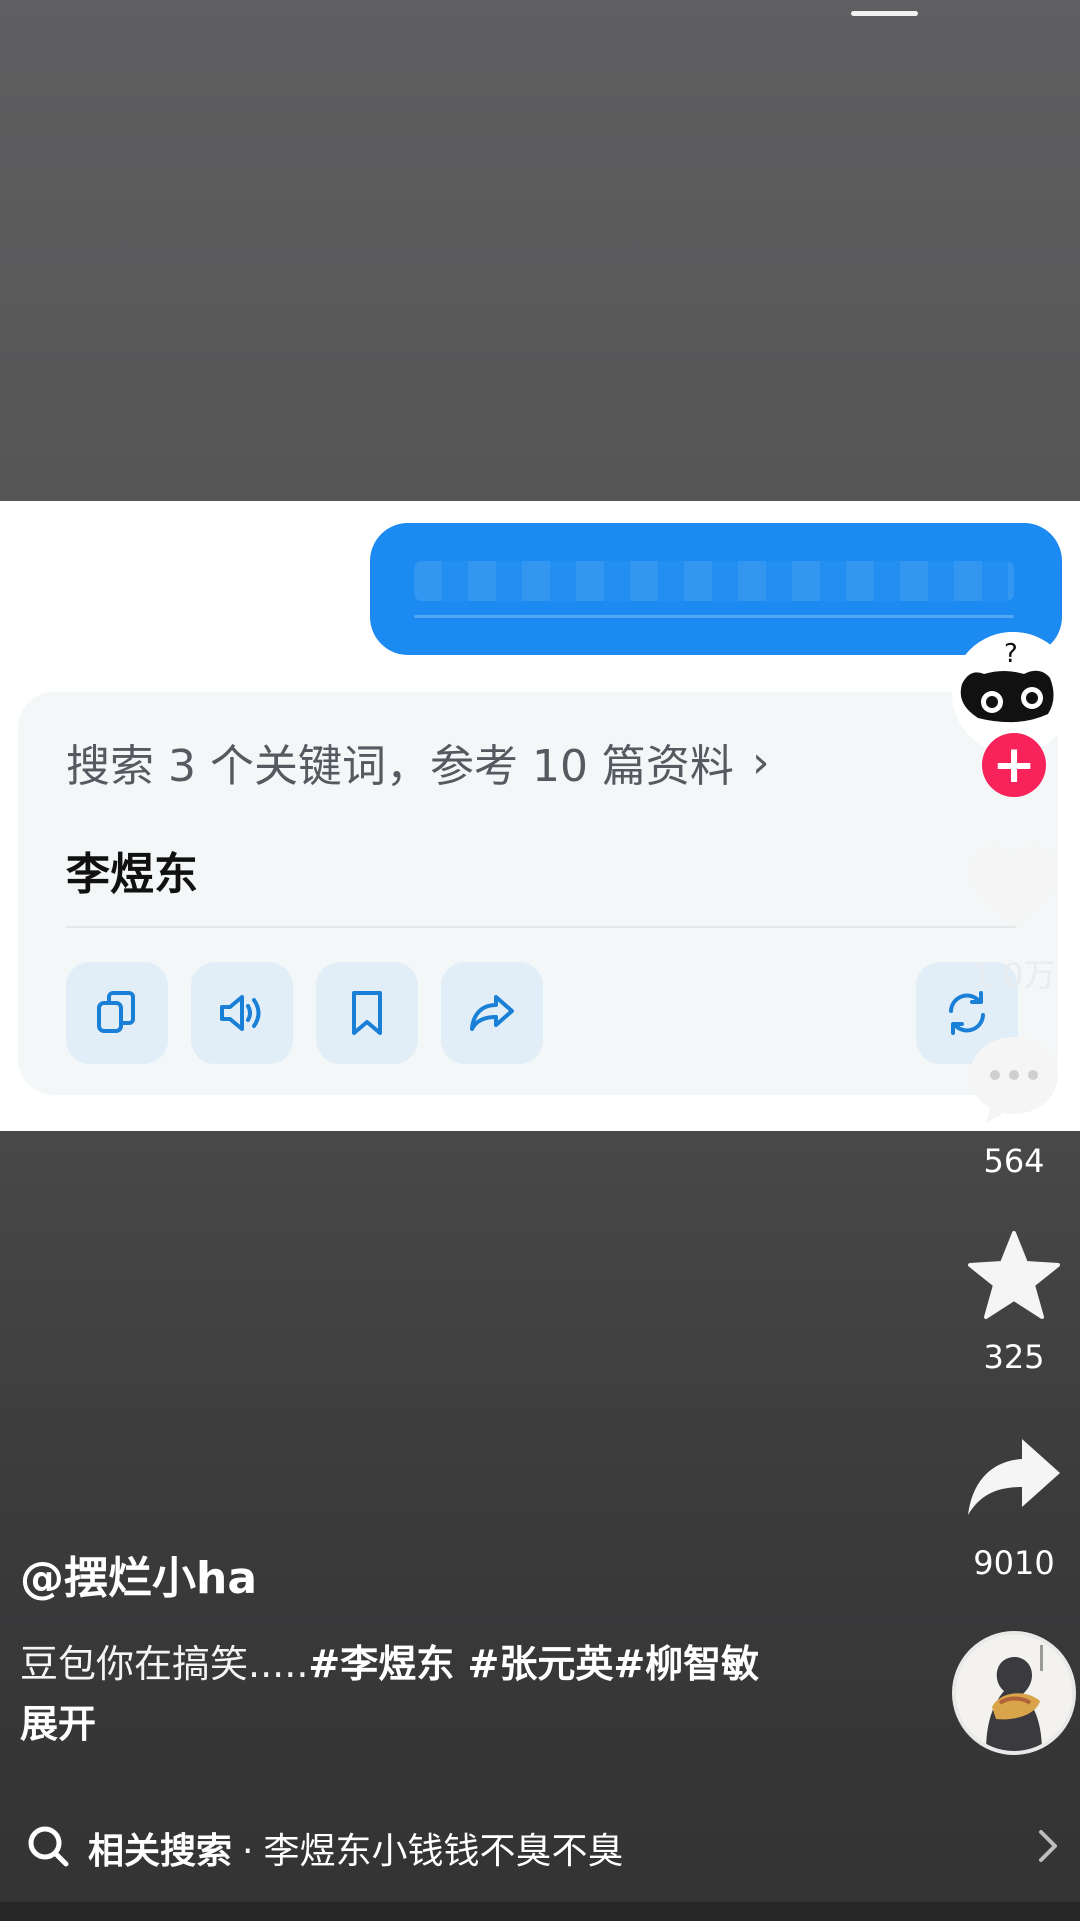  Describe the element at coordinates (1014, 1563) in the screenshot. I see `share-count: 9010` at that location.